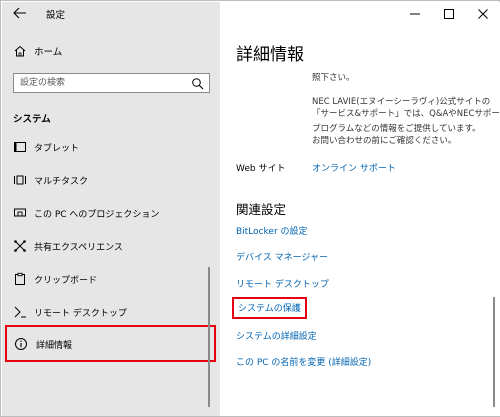  What do you see at coordinates (197, 83) in the screenshot?
I see `search-icon` at bounding box center [197, 83].